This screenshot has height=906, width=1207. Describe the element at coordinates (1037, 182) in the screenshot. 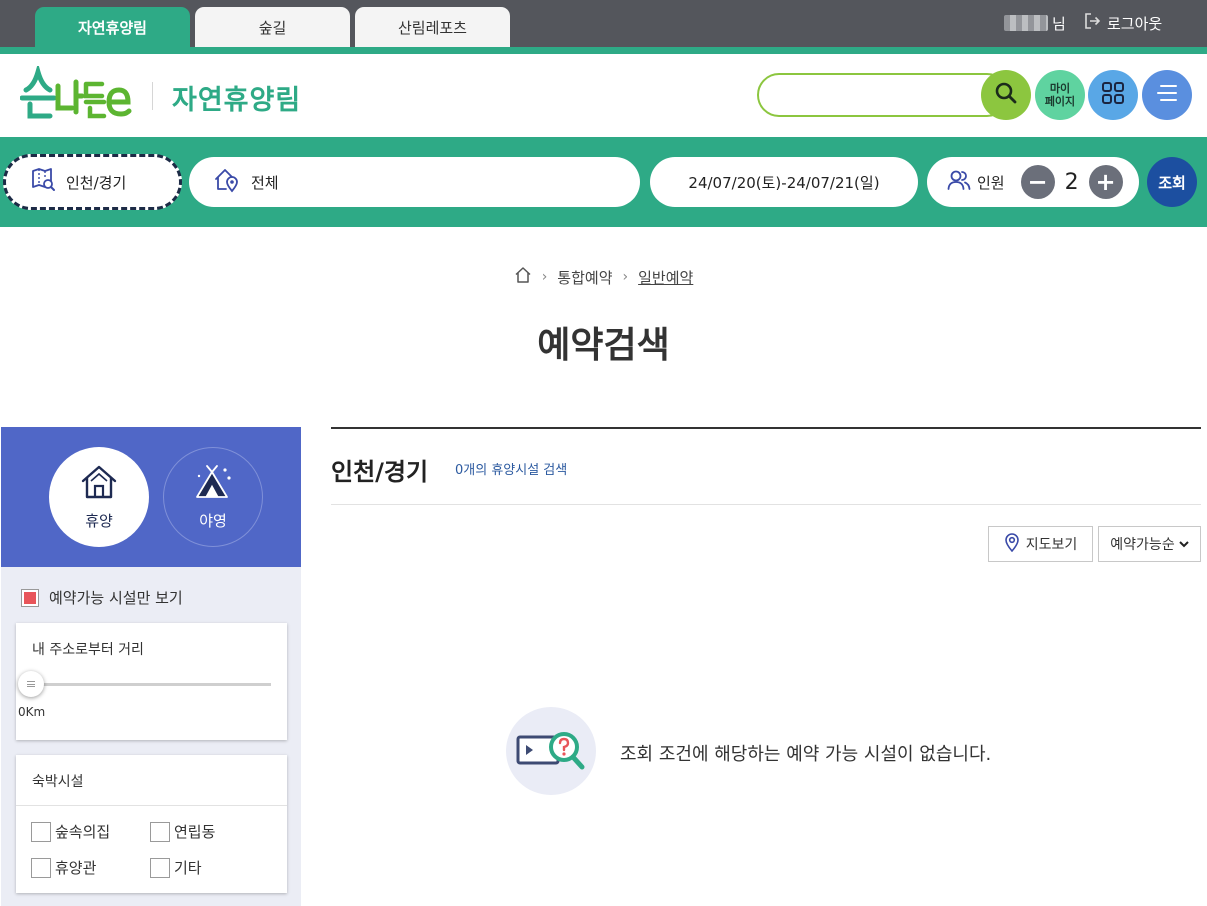

I see `decrease-people-button: −` at that location.